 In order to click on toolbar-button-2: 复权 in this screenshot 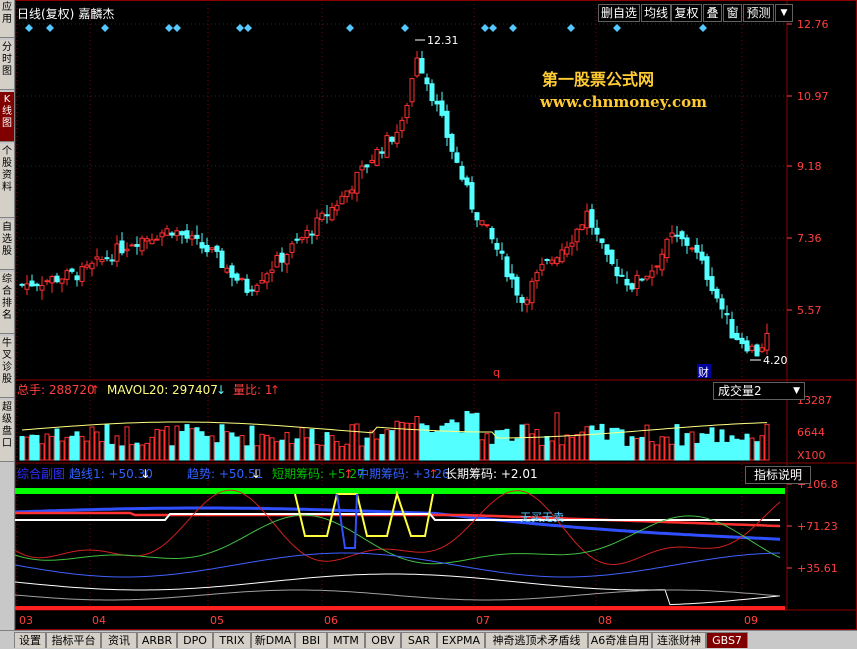, I will do `click(686, 13)`.